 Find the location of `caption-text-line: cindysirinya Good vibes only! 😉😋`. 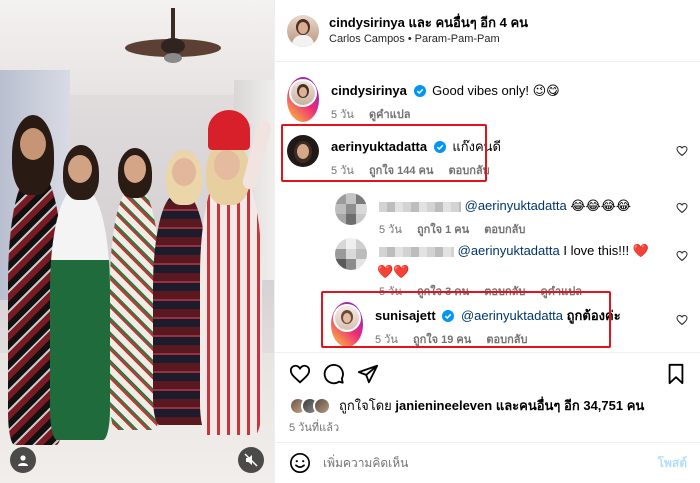

caption-text-line: cindysirinya Good vibes only! 😉😋 is located at coordinates (445, 90).